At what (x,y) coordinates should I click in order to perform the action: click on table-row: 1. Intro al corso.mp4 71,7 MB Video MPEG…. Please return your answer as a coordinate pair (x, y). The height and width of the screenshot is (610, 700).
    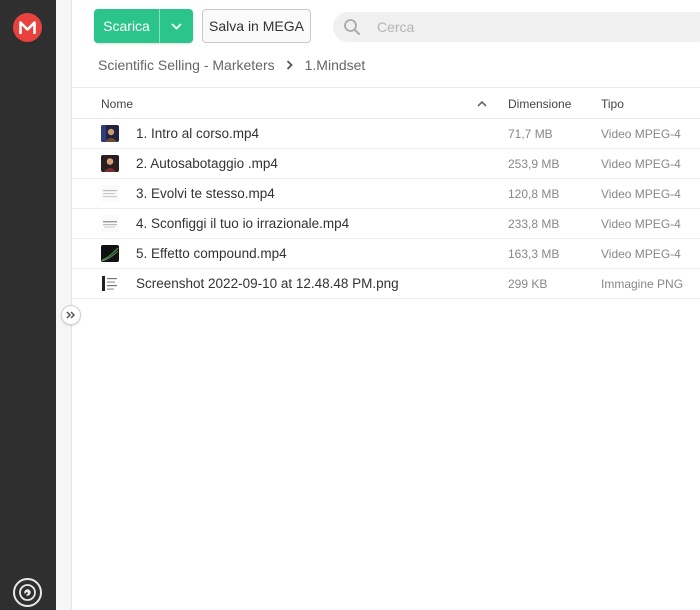
    Looking at the image, I should click on (386, 134).